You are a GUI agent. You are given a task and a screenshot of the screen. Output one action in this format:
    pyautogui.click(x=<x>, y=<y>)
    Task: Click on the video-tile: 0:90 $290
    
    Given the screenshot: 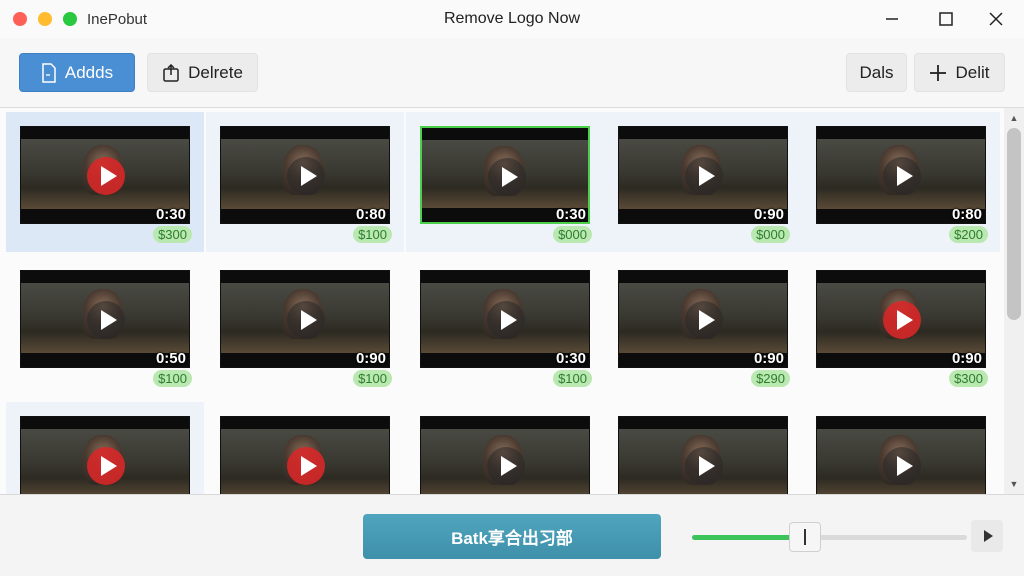 What is the action you would take?
    pyautogui.click(x=703, y=326)
    